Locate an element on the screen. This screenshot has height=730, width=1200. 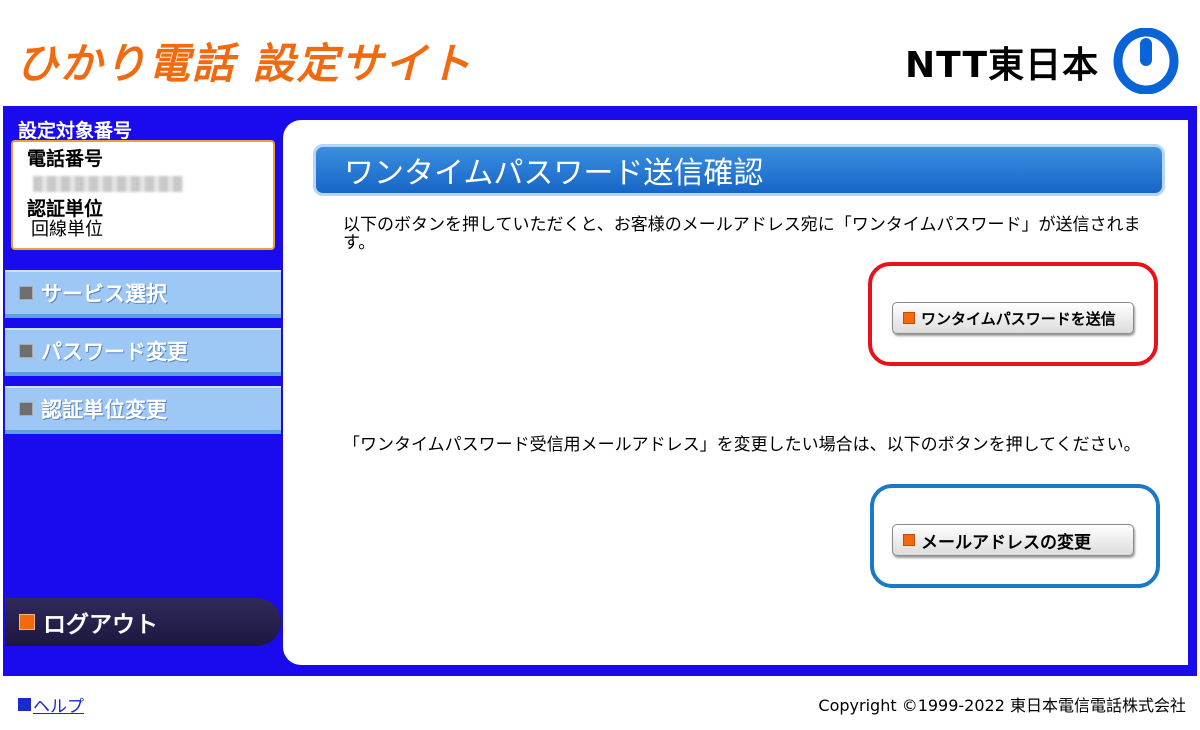
sidebar-item-password-change: パスワード変更 is located at coordinates (143, 352).